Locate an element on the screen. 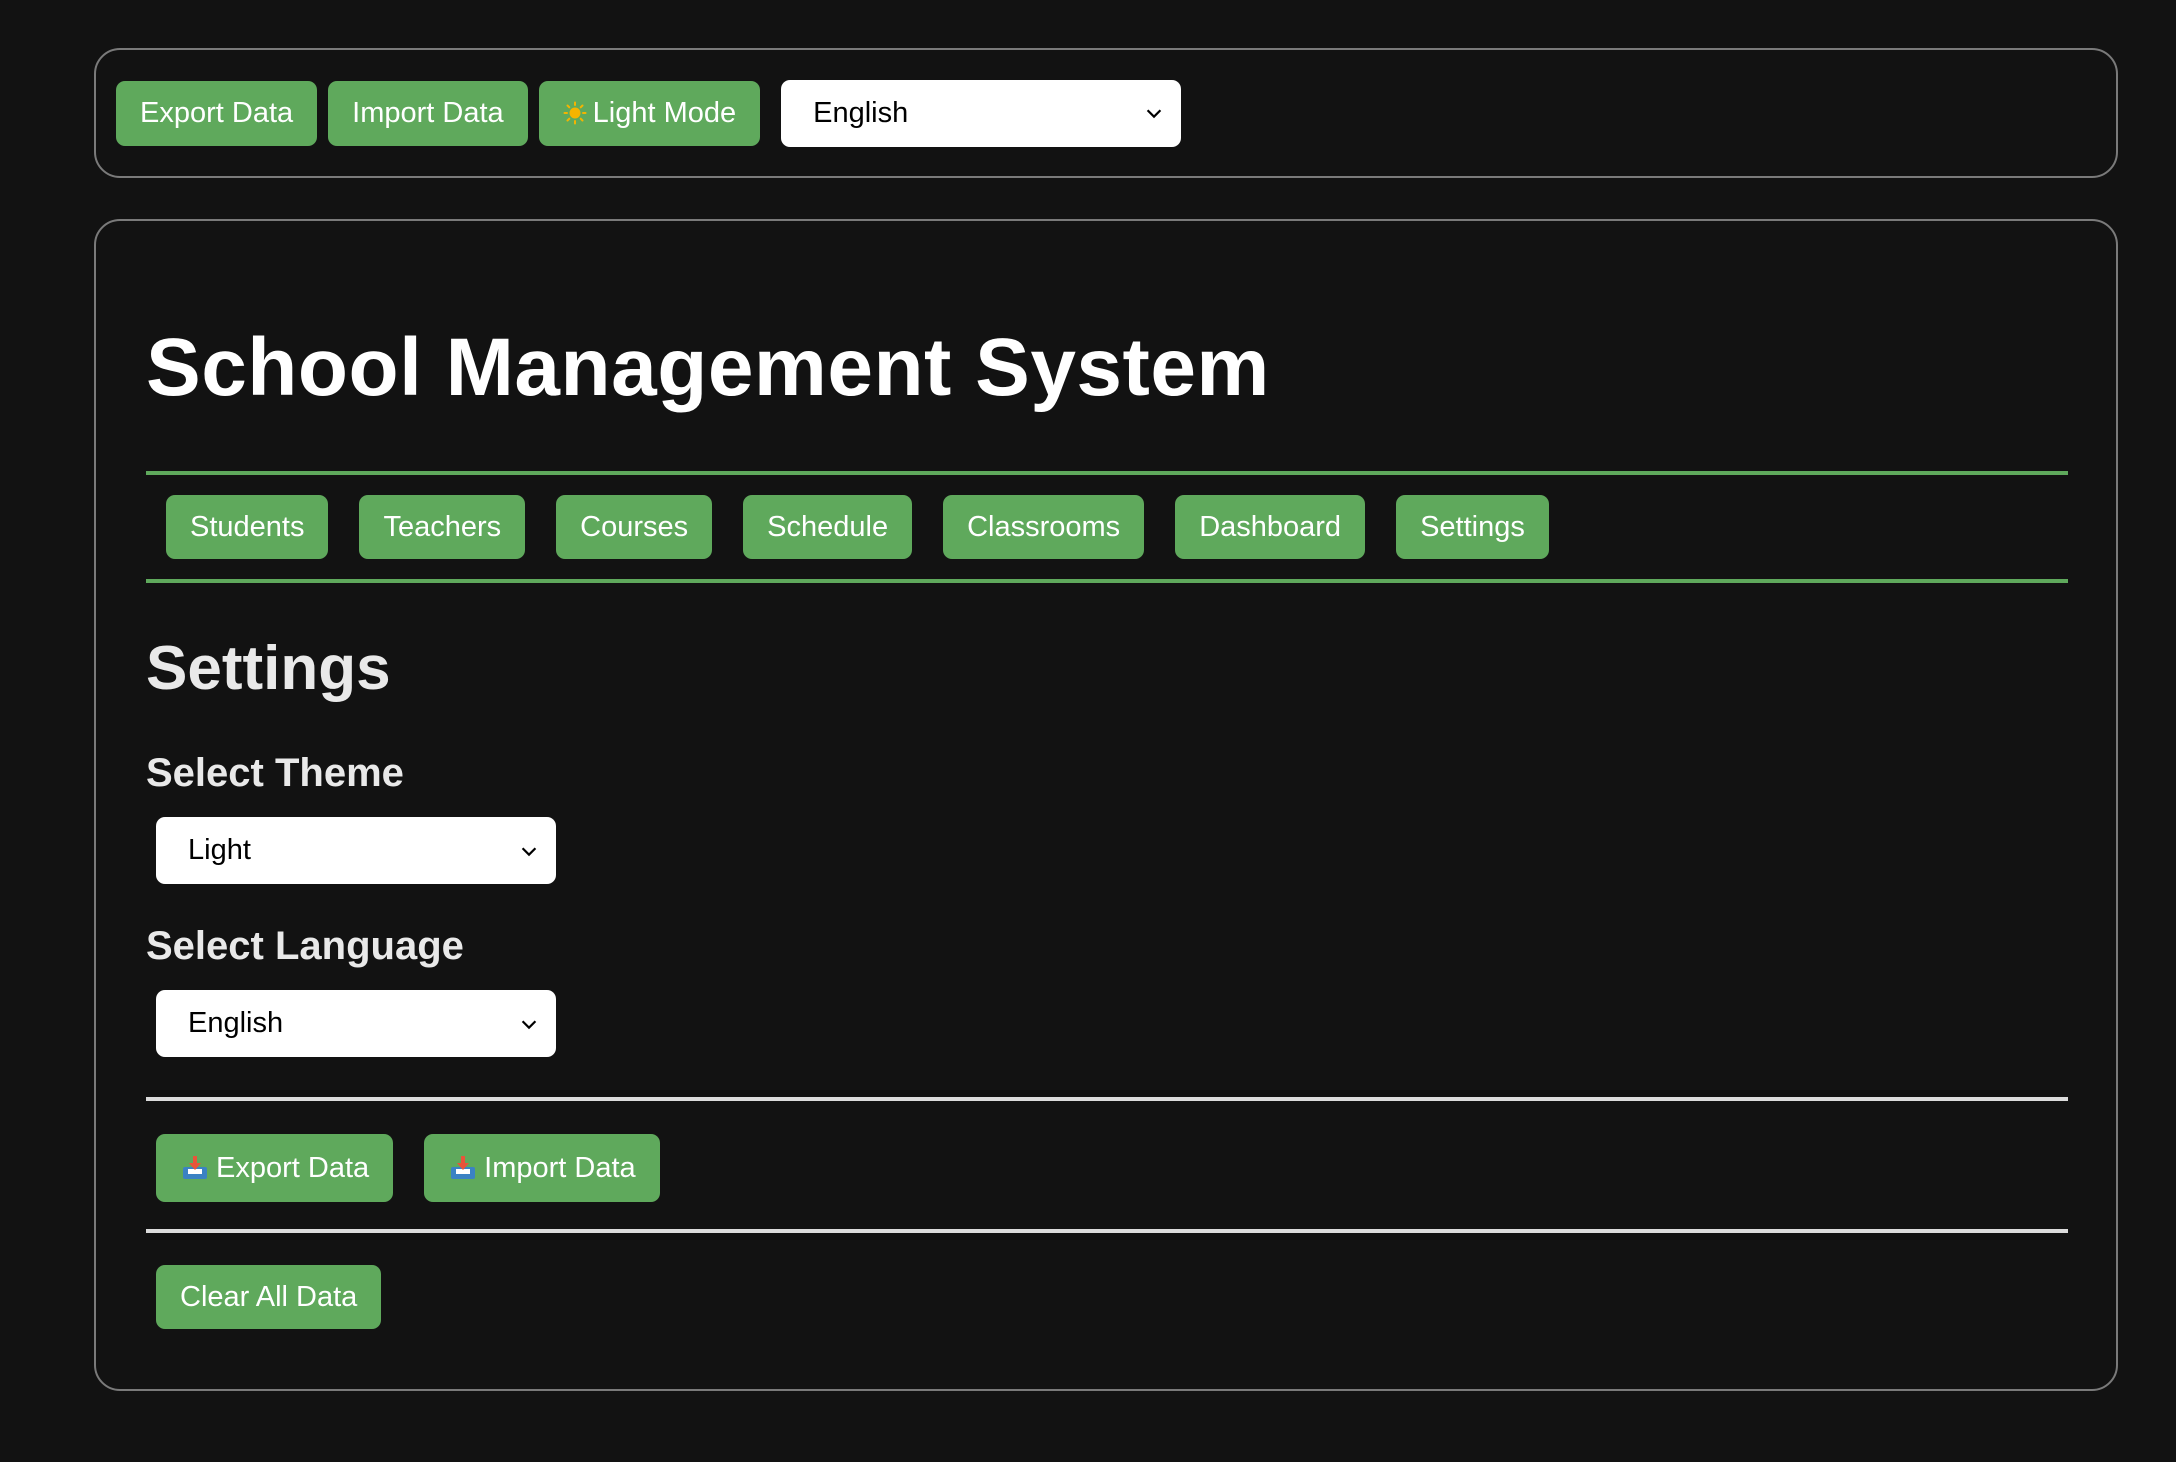 This screenshot has width=2176, height=1462. light-mode-label: Light Mode is located at coordinates (664, 112).